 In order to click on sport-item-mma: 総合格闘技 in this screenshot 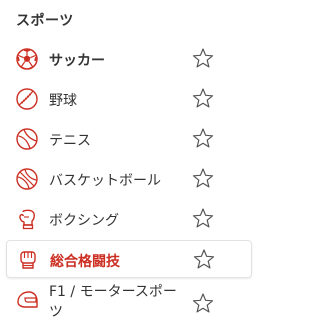, I will do `click(129, 259)`.